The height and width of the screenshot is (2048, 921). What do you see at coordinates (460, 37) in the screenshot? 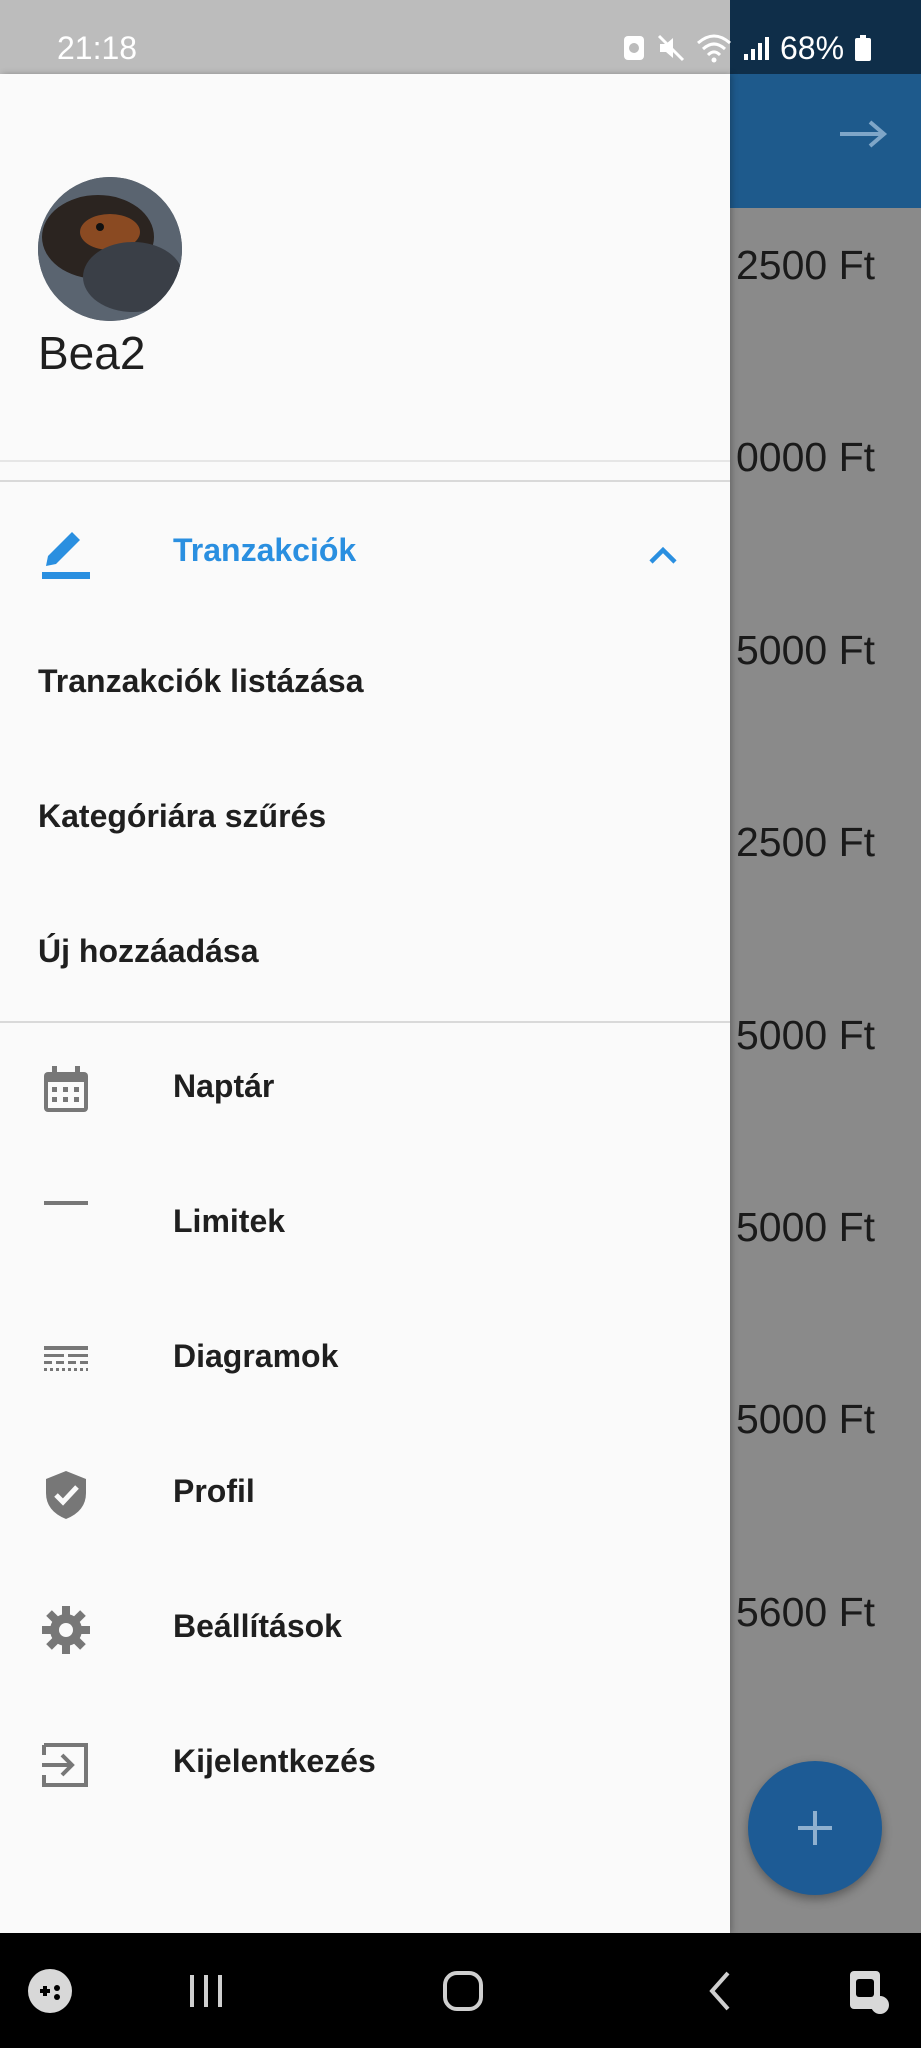
I see `status-bar: 21:18 68%` at bounding box center [460, 37].